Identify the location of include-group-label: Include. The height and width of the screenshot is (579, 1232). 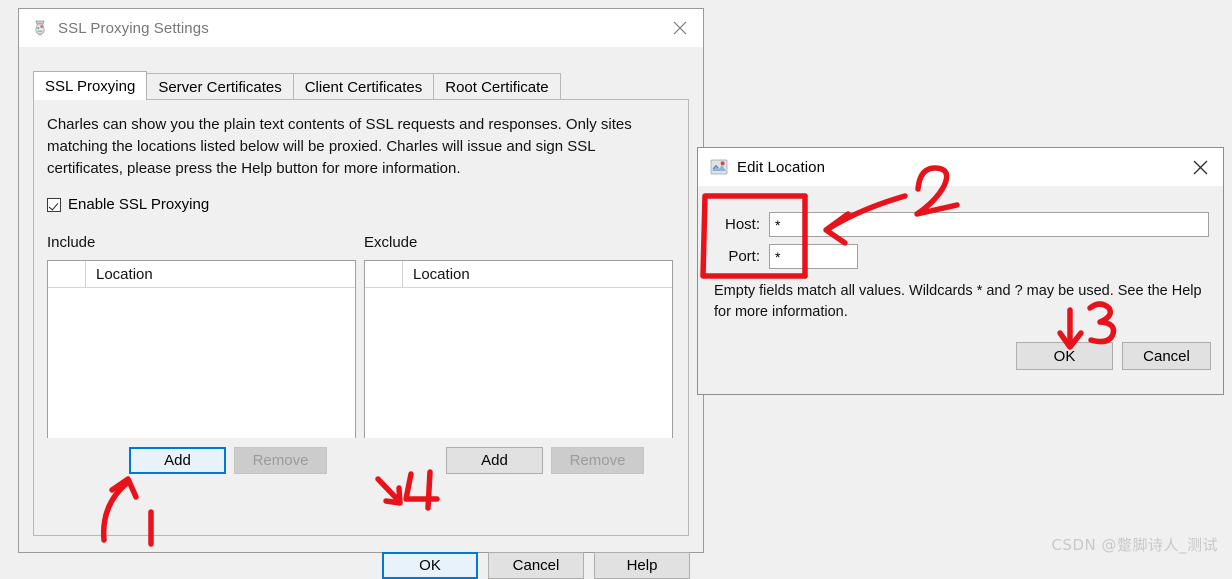
(71, 242).